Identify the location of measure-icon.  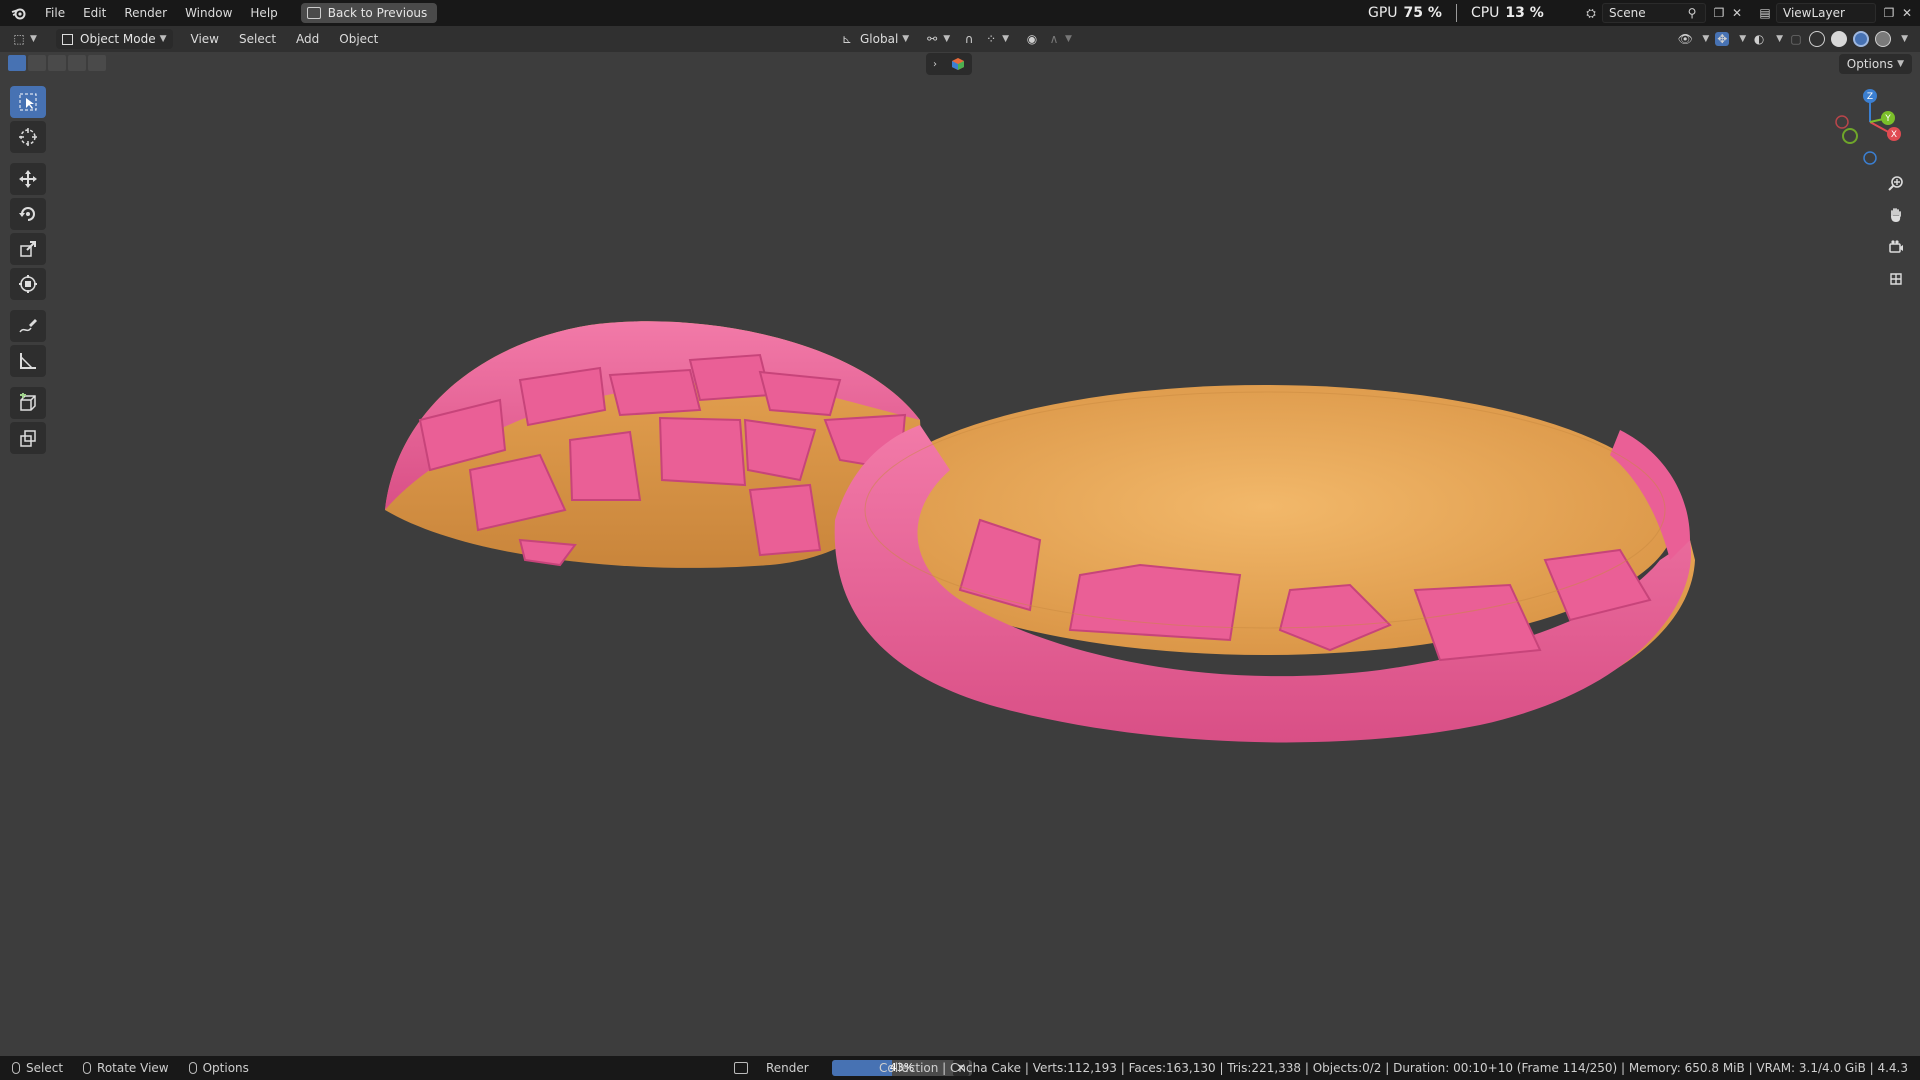
(28, 361).